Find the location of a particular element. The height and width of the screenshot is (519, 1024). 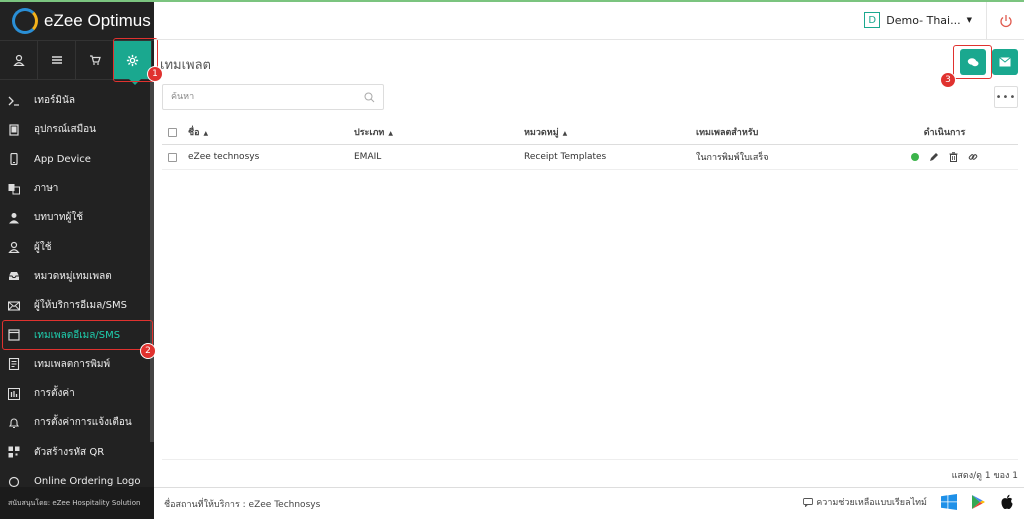

cell-template-for: ในการพิมพ์ใบเสร็จ is located at coordinates (732, 158).